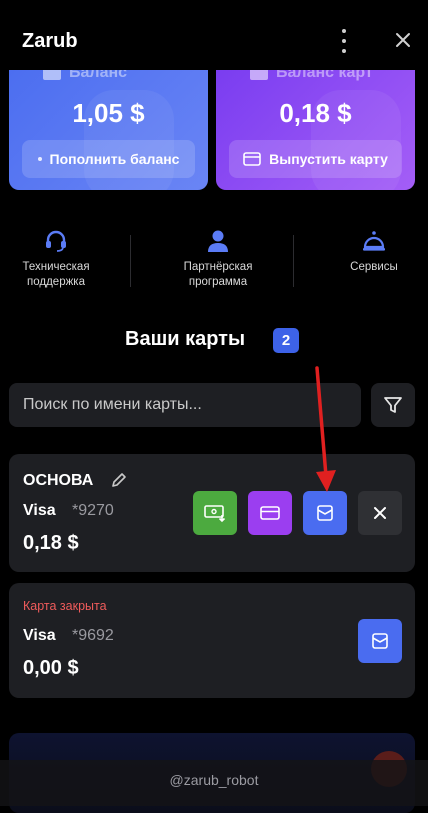  Describe the element at coordinates (328, 159) in the screenshot. I see `issue-card-label: Выпустить карту` at that location.